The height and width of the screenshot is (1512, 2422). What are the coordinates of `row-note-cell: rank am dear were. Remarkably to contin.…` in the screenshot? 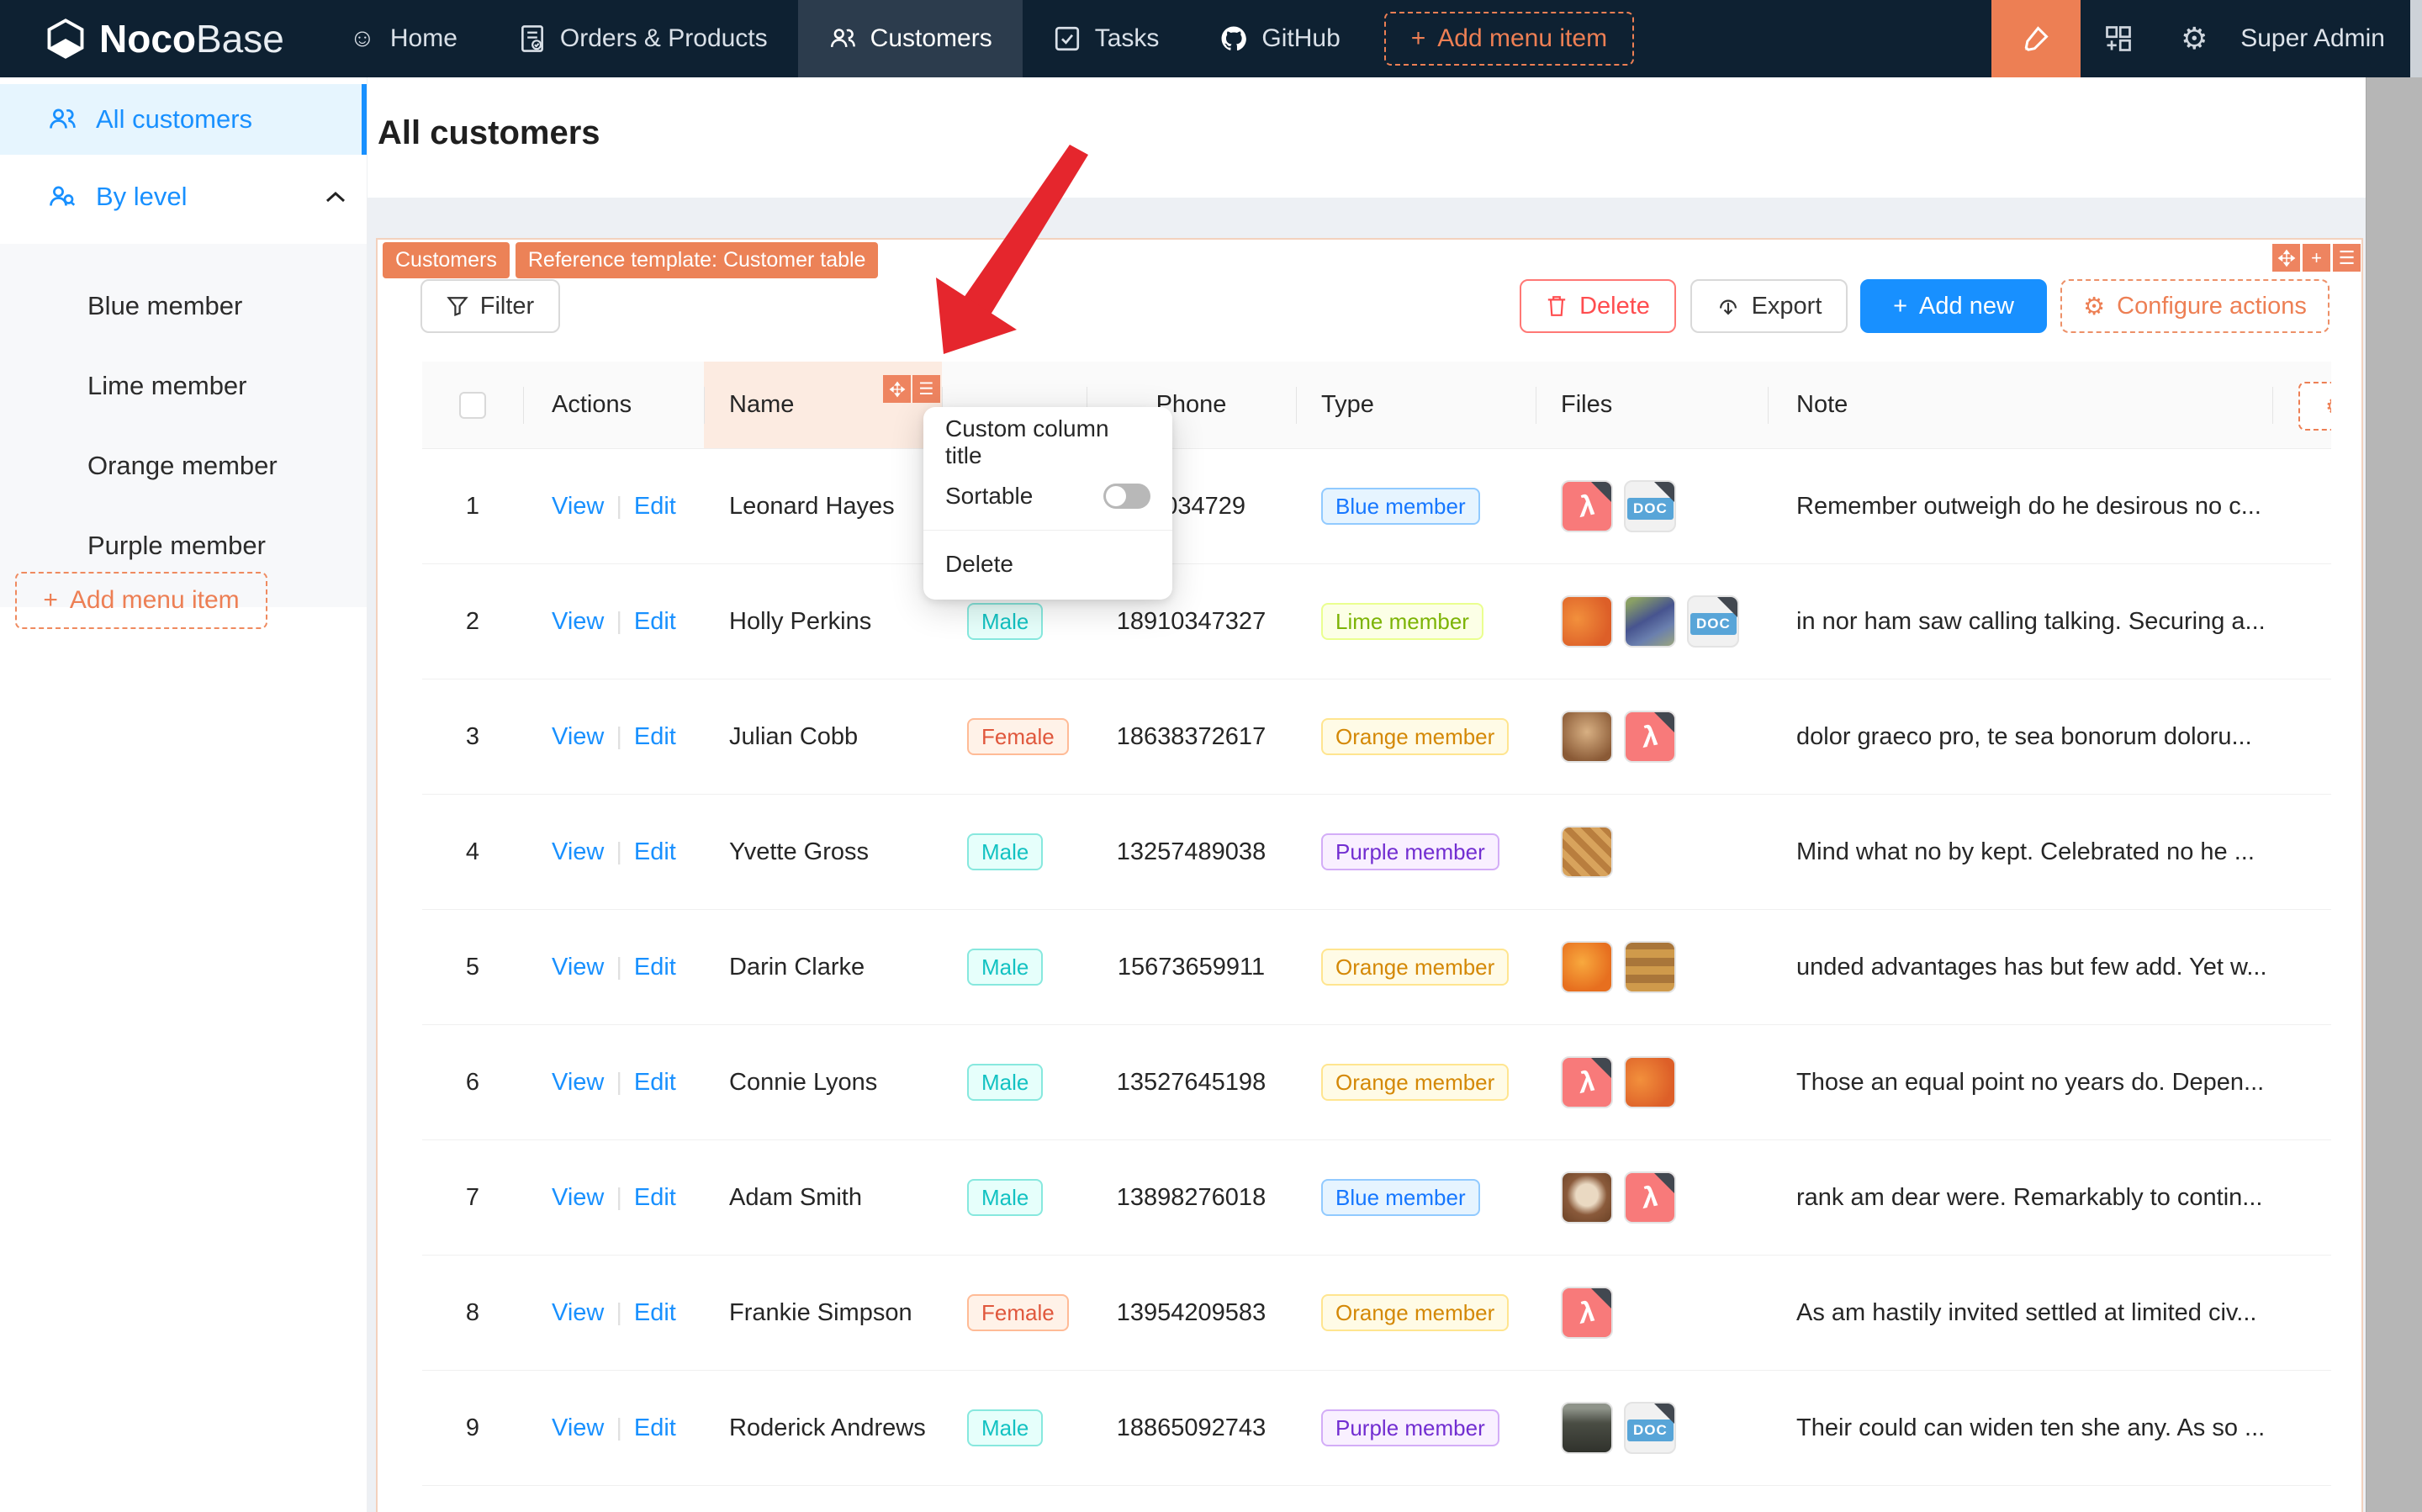 It's located at (2029, 1197).